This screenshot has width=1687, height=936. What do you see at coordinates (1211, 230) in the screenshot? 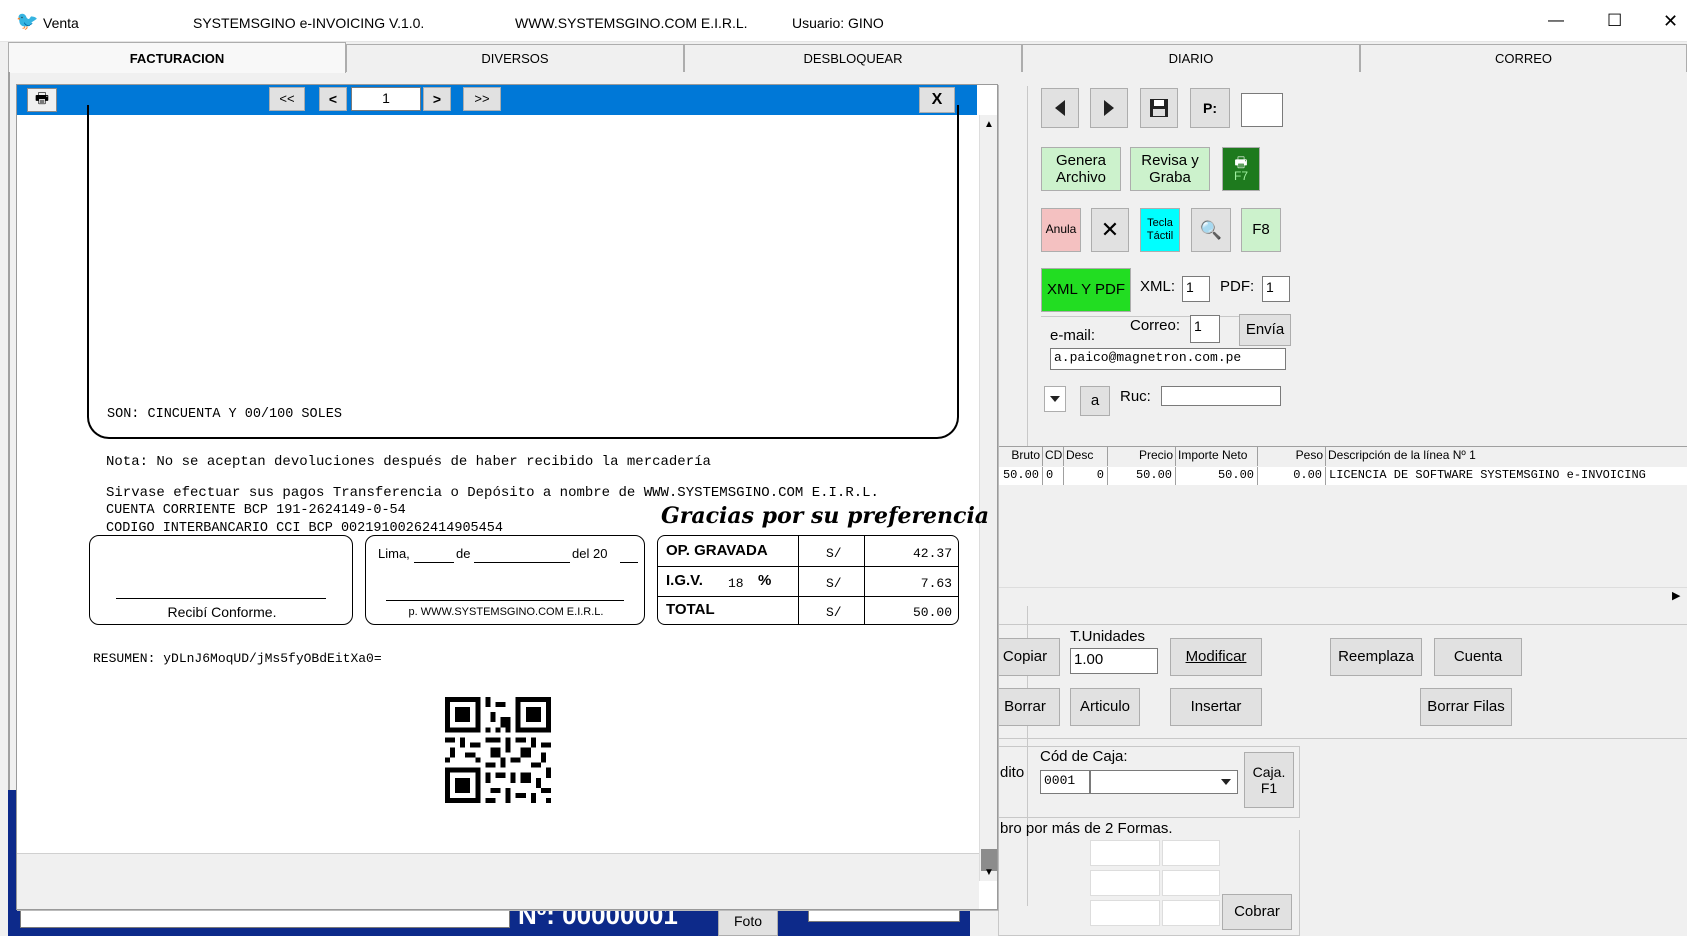
I see `preview-button: 🔍` at bounding box center [1211, 230].